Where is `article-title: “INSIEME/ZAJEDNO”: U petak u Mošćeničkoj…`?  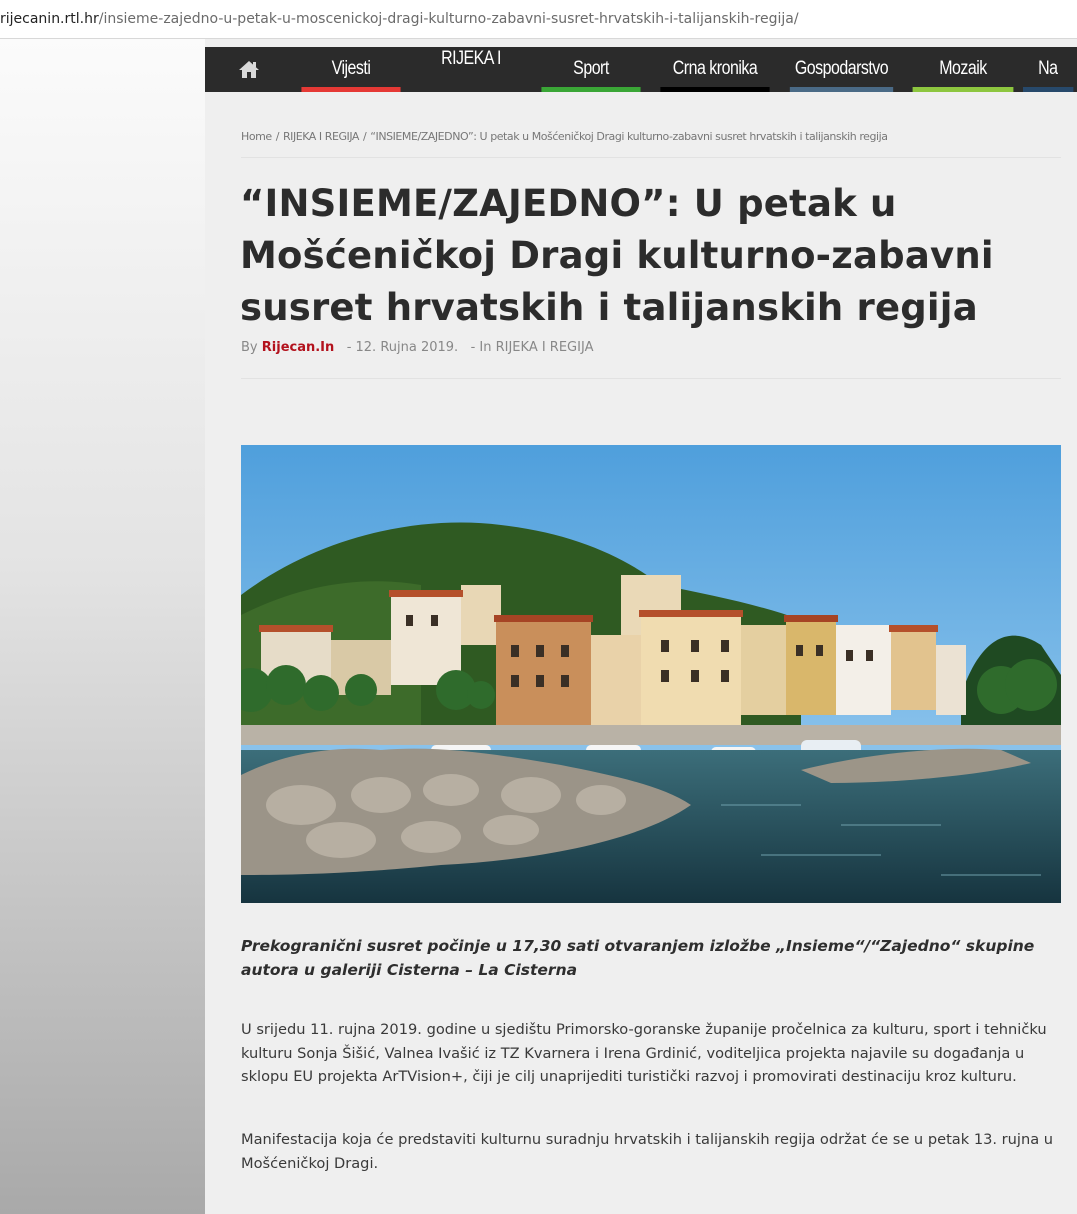
article-title: “INSIEME/ZAJEDNO”: U petak u Mošćeničkoj… is located at coordinates (617, 255).